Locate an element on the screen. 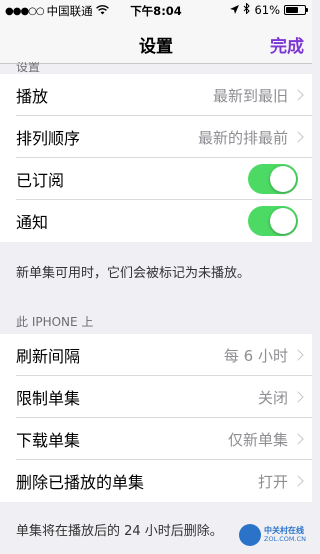 The width and height of the screenshot is (320, 554). carrier-name: 中国联通 is located at coordinates (69, 11).